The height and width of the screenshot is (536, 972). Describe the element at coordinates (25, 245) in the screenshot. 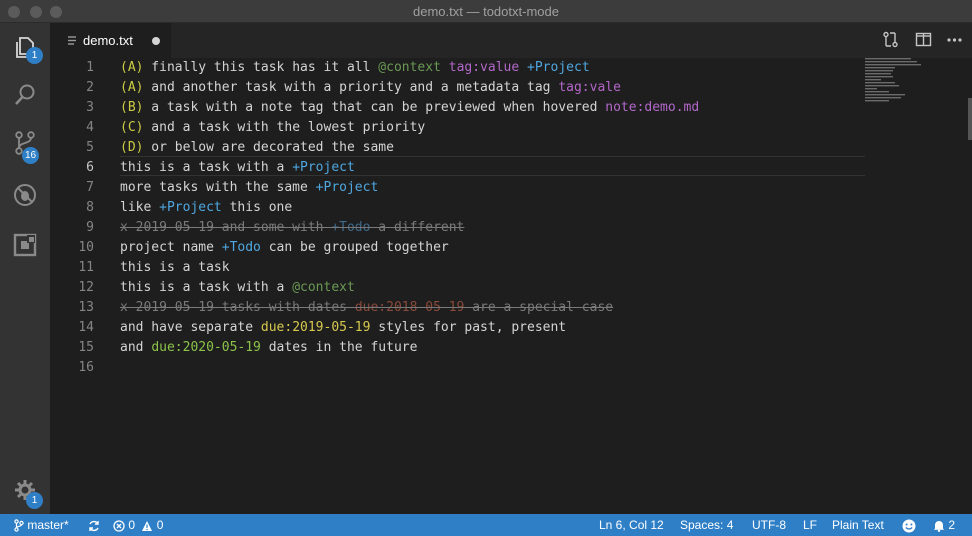

I see `extensions-button` at that location.